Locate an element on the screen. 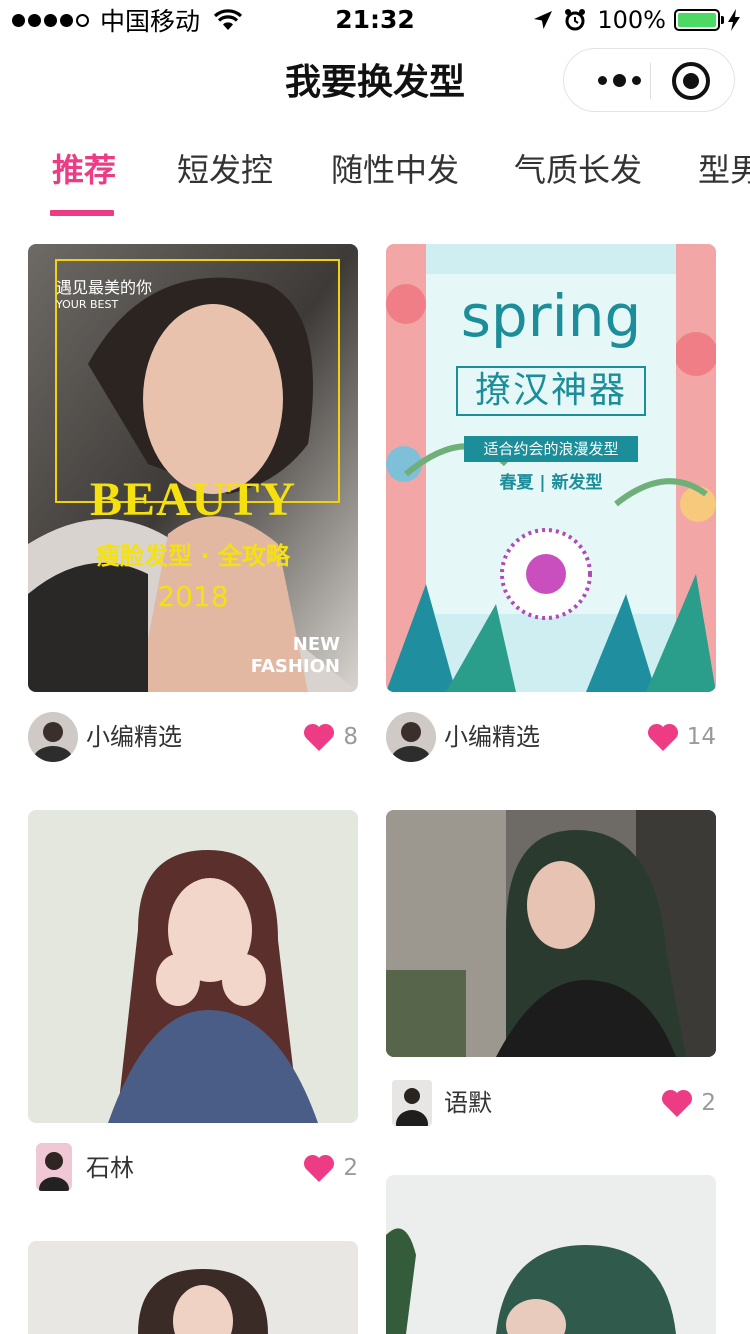 This screenshot has width=750, height=1334. like-count: 14 is located at coordinates (701, 737).